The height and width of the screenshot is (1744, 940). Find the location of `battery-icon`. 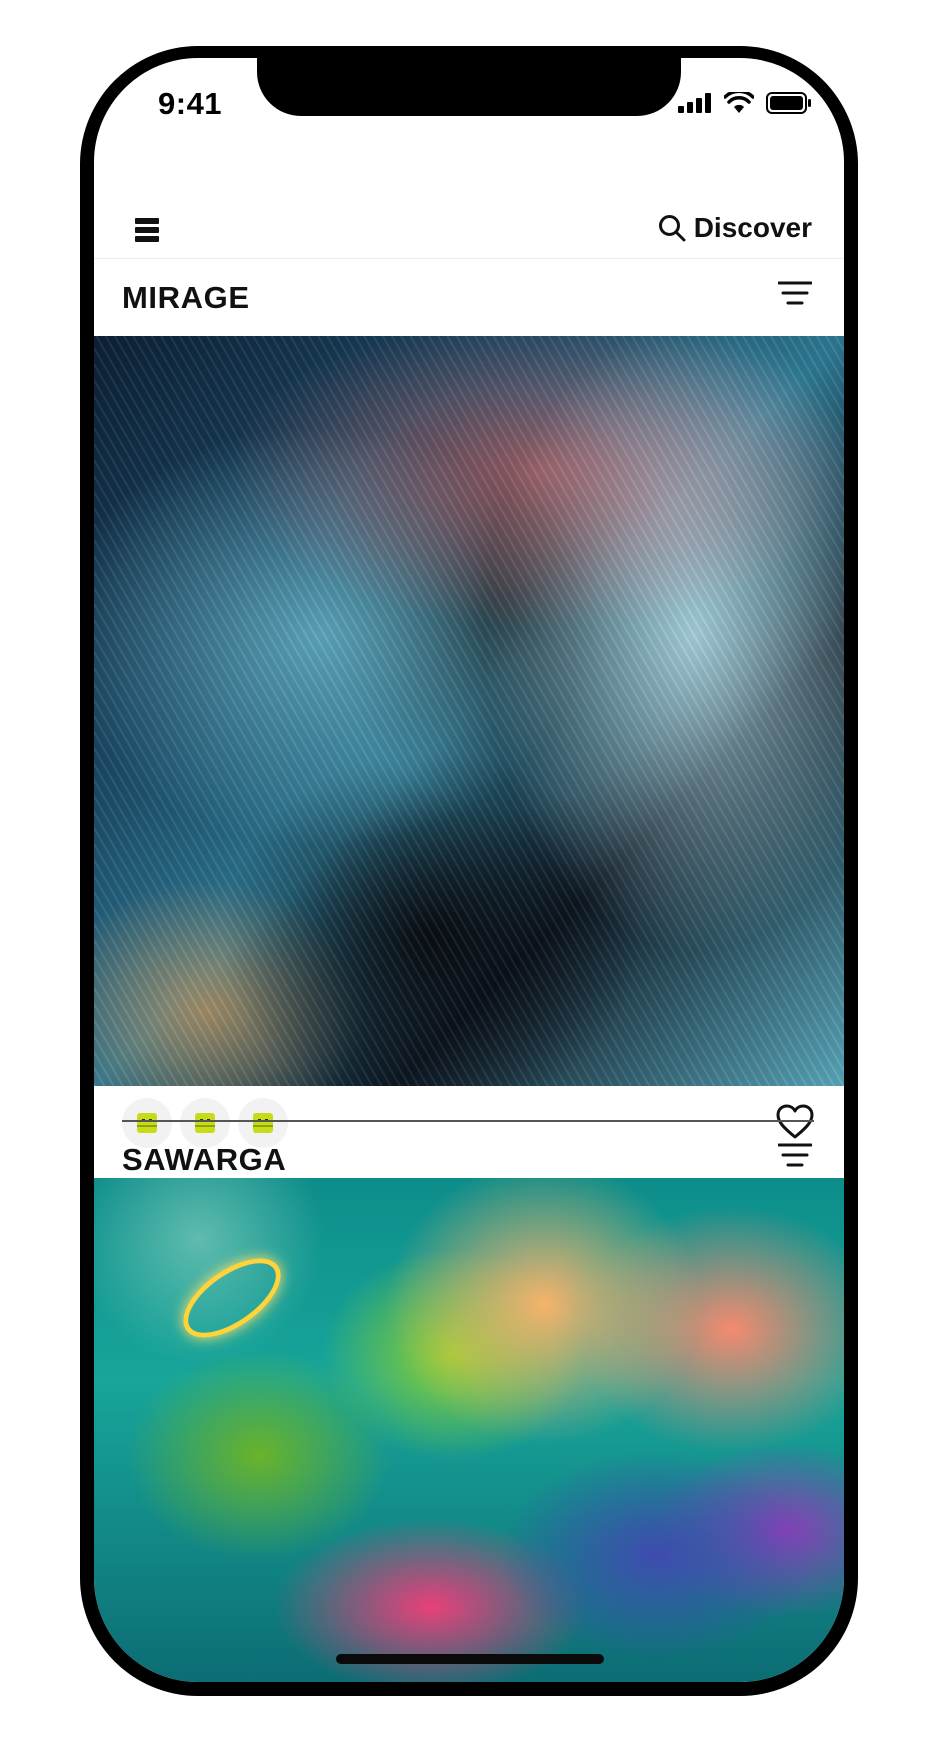

battery-icon is located at coordinates (788, 103).